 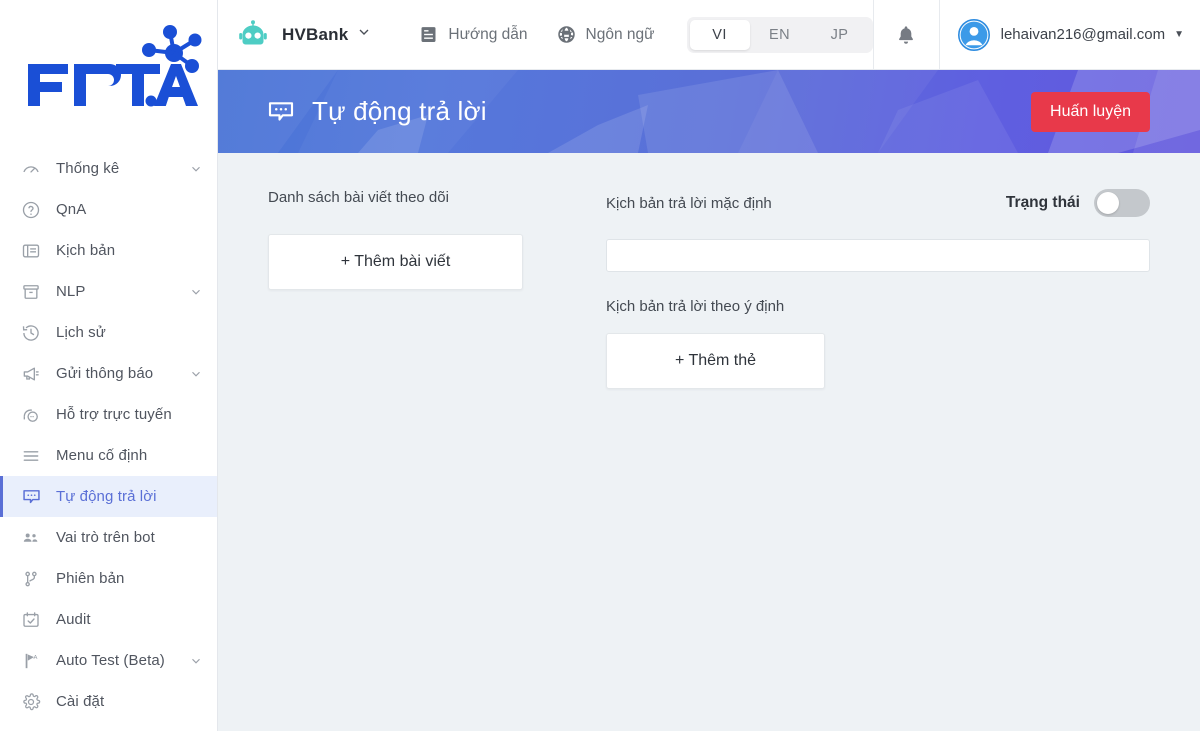 I want to click on intent-reply-label: Kịch bản trả lời theo ý định, so click(x=695, y=306).